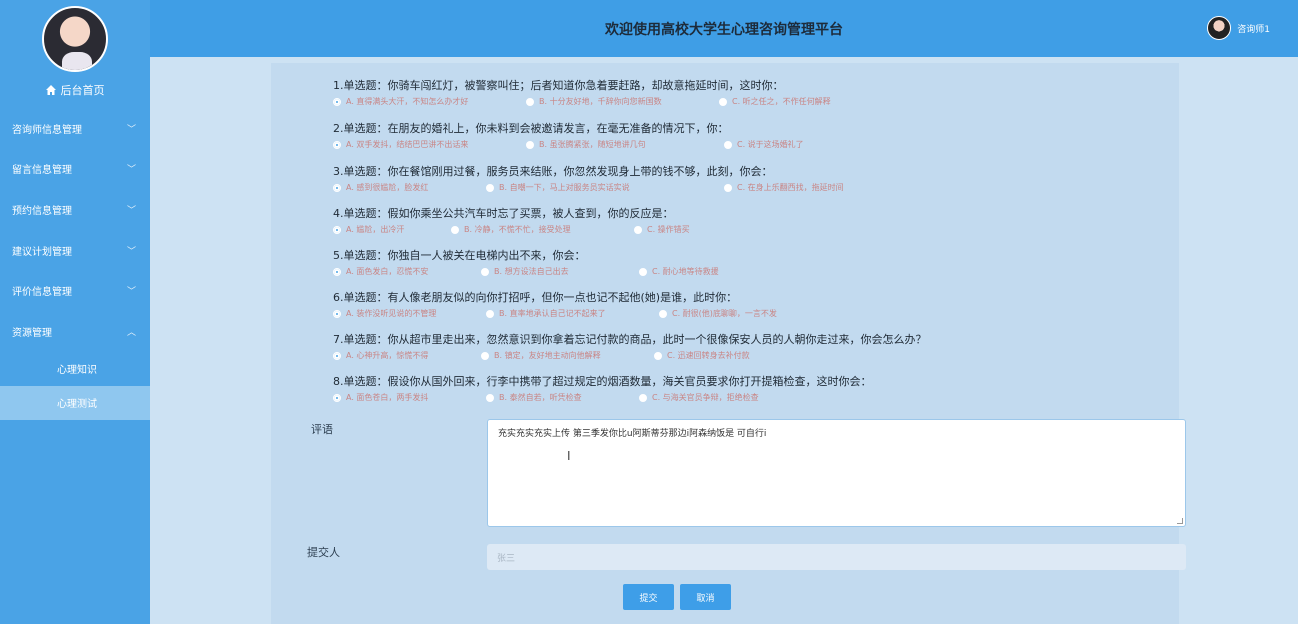 This screenshot has height=624, width=1298. Describe the element at coordinates (616, 144) in the screenshot. I see `option-radio: B. 虽张腾紧张，随短地讲几句` at that location.